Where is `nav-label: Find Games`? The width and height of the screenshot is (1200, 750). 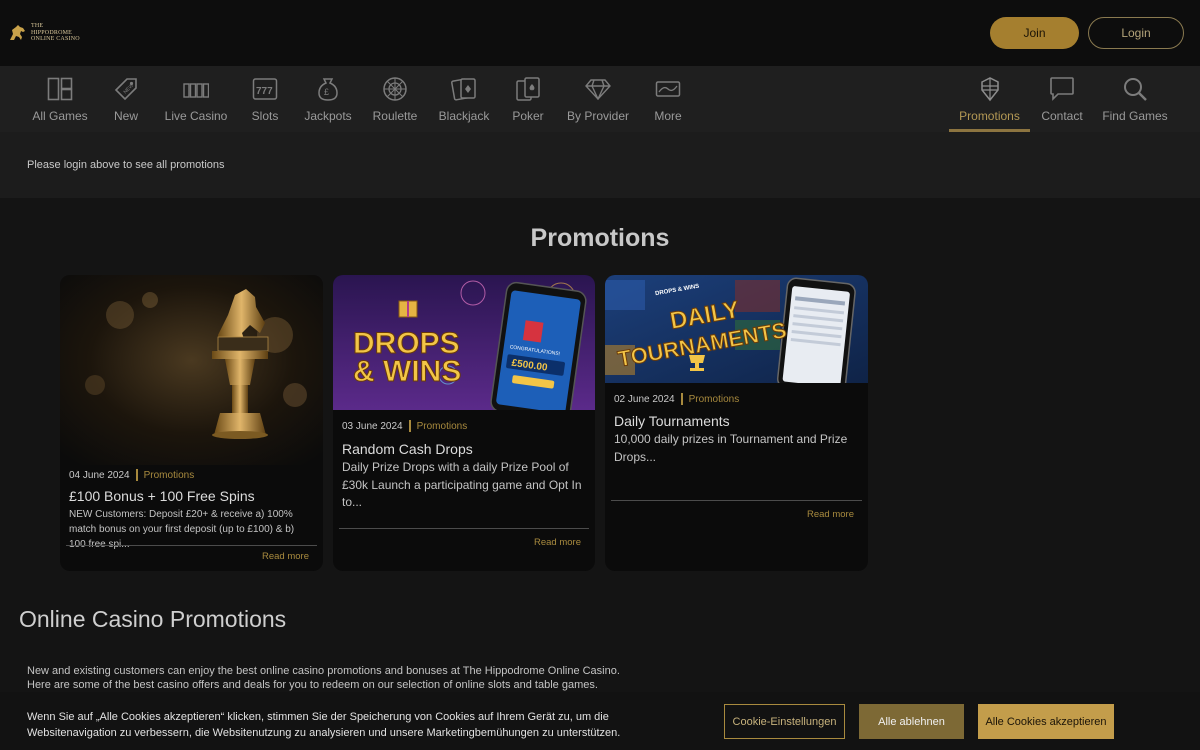 nav-label: Find Games is located at coordinates (1135, 116).